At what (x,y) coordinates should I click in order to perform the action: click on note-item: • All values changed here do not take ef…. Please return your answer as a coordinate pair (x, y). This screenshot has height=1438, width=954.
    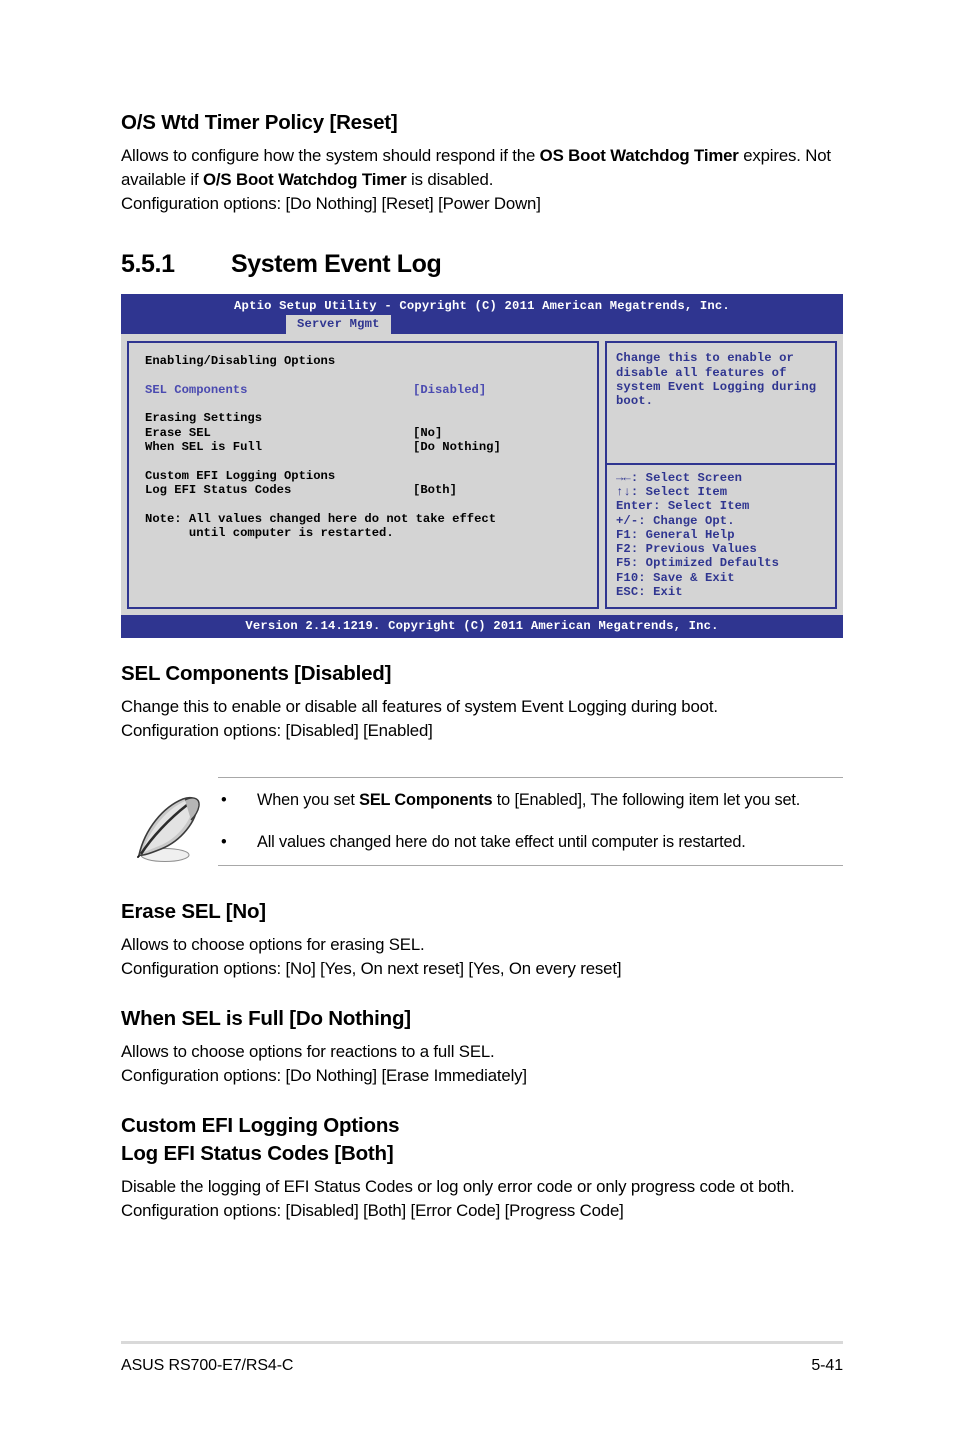
    Looking at the image, I should click on (526, 842).